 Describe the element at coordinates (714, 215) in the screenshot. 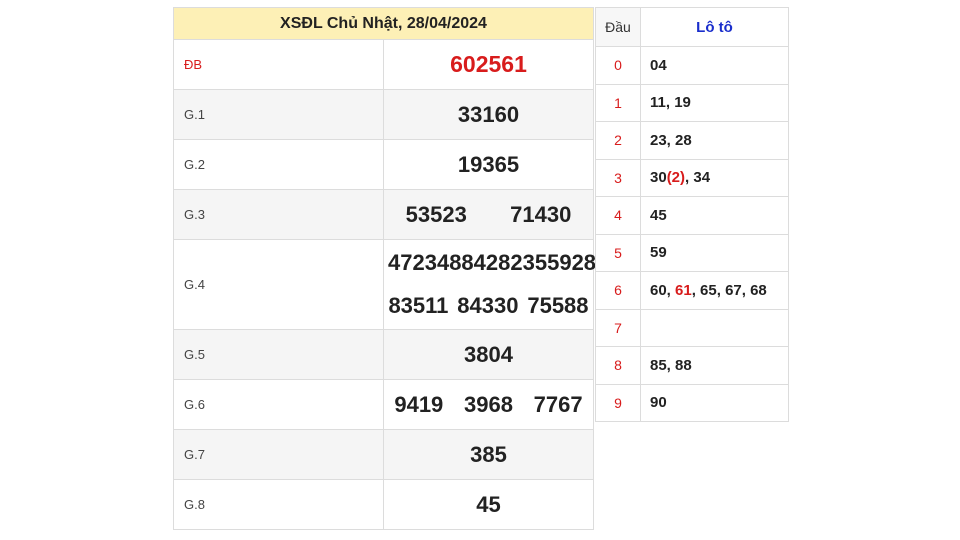

I see `loto-values: 45` at that location.